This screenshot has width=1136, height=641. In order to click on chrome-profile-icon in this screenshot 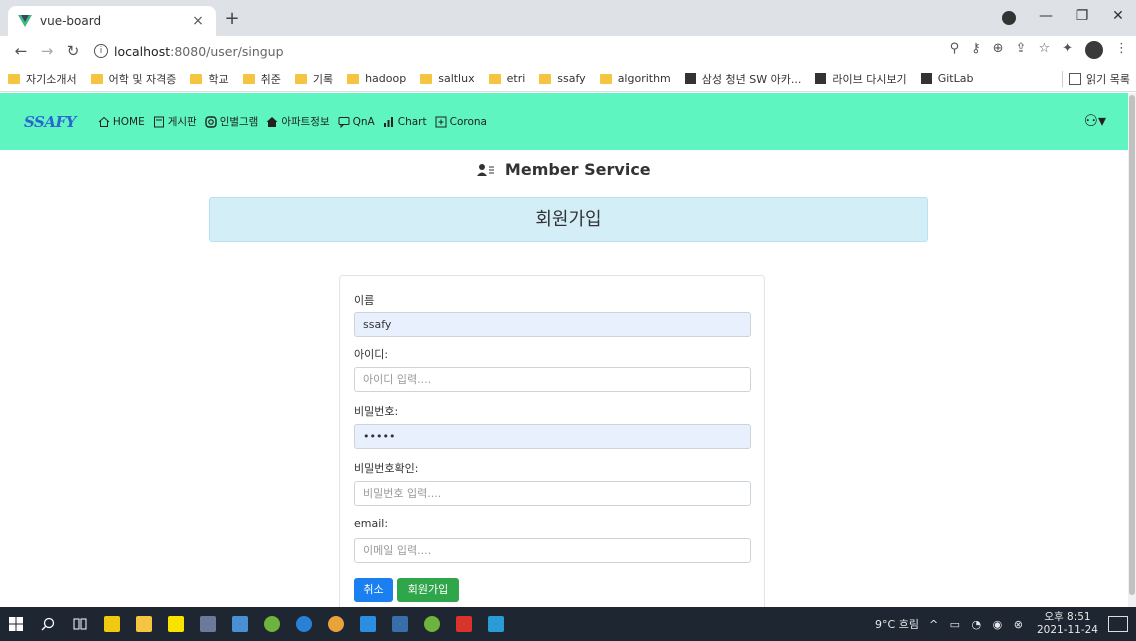, I will do `click(1009, 18)`.